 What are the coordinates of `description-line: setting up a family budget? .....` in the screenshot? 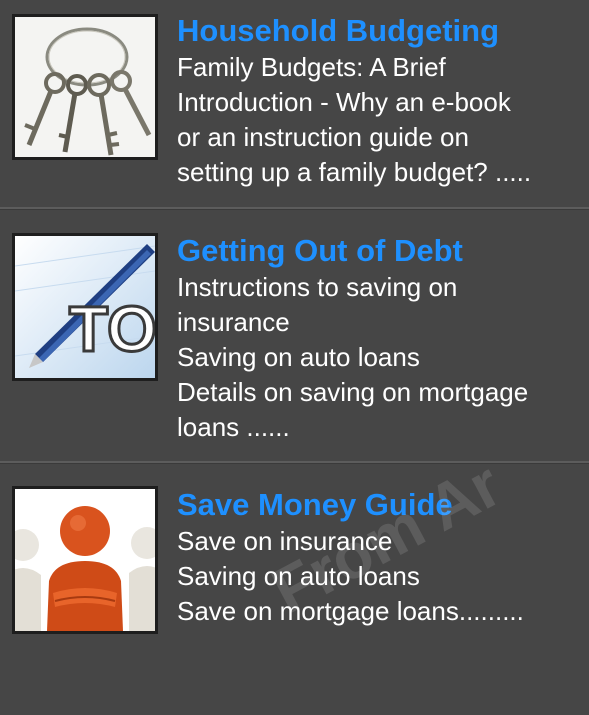 It's located at (354, 172).